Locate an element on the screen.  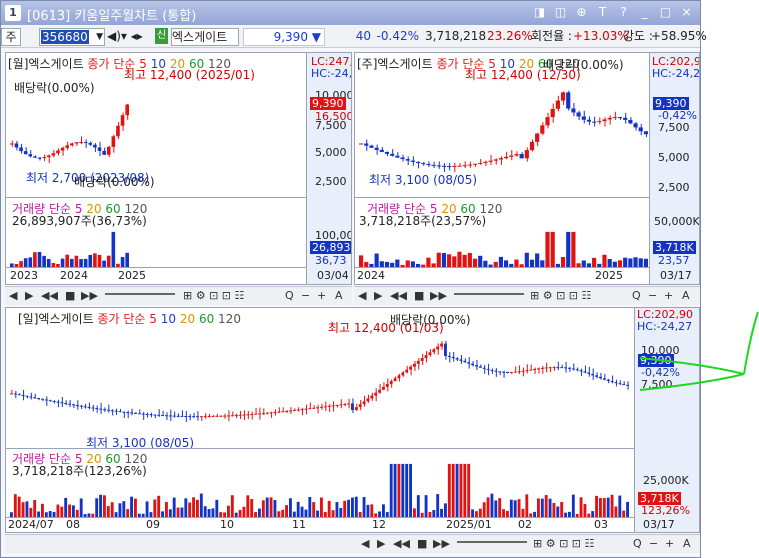
weekly-xlabel-2: 2025 is located at coordinates (609, 275).